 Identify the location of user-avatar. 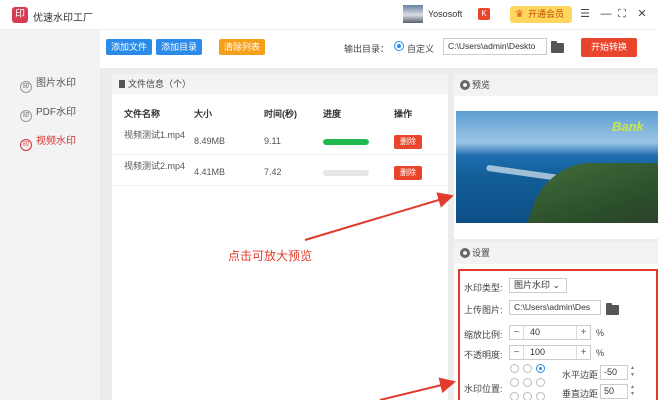
(413, 14).